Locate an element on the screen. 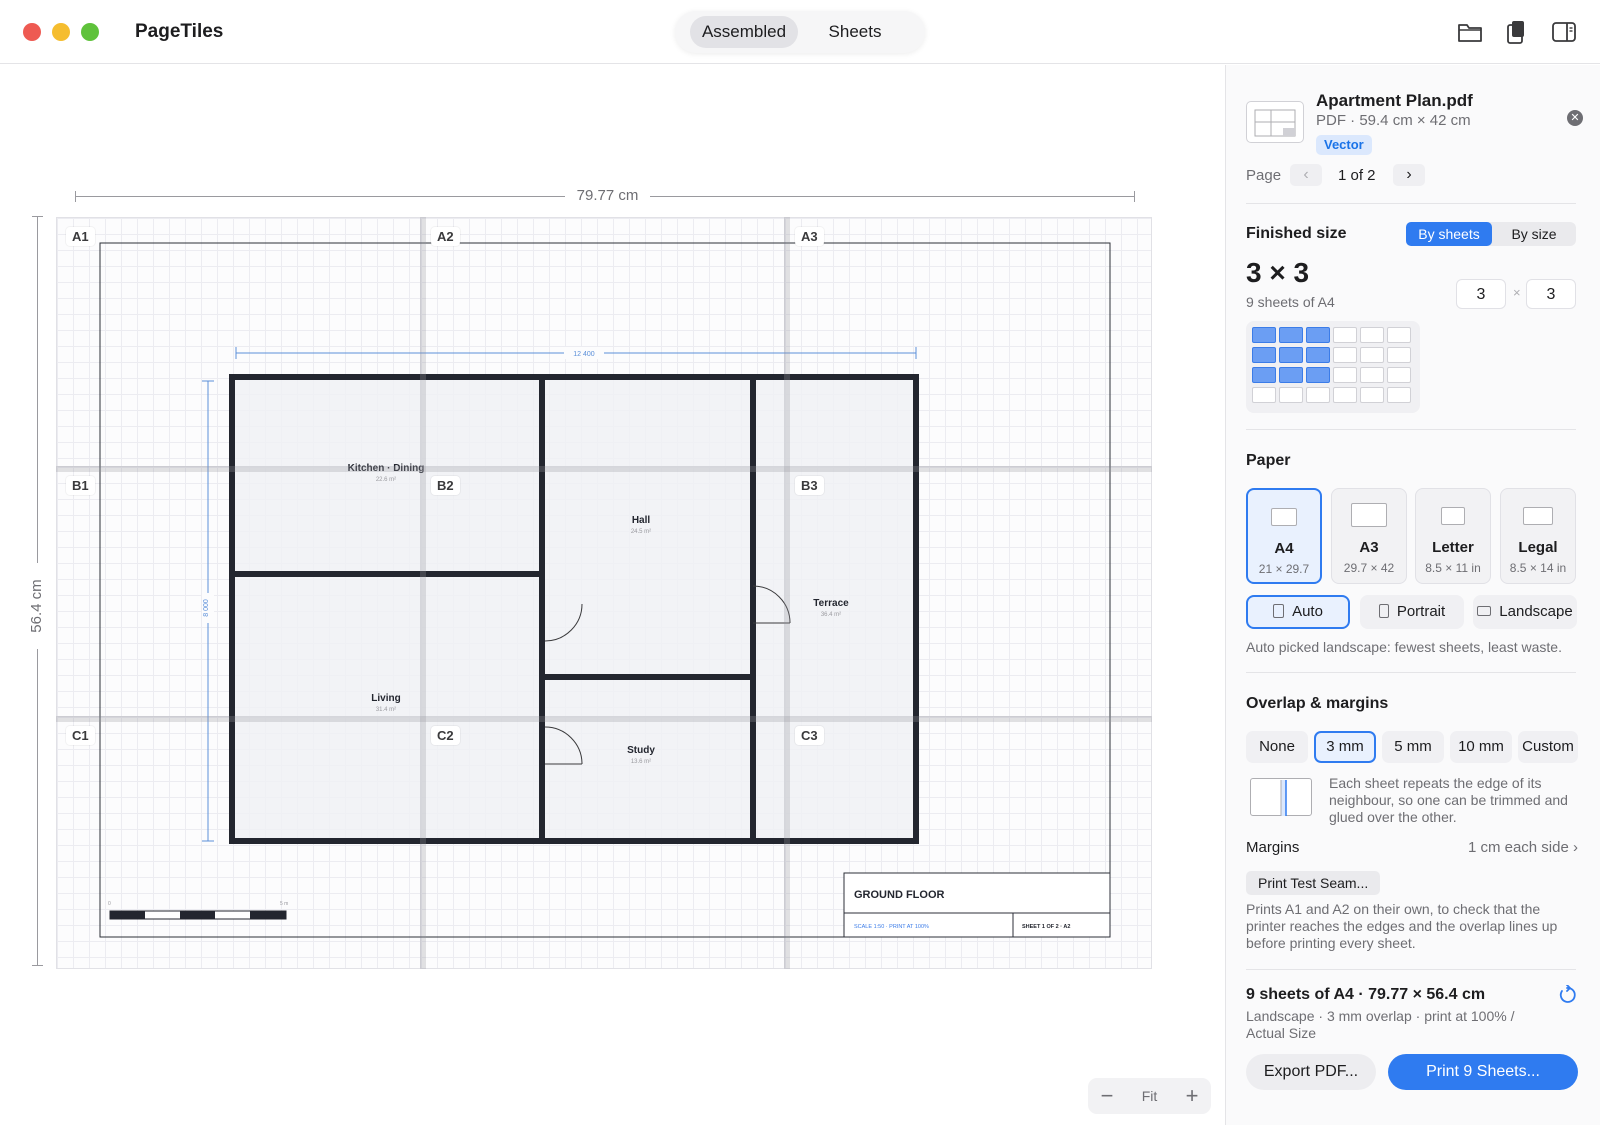 The image size is (1600, 1125). title-block-scale: SCALE 1:50 · PRINT AT 100% is located at coordinates (891, 927).